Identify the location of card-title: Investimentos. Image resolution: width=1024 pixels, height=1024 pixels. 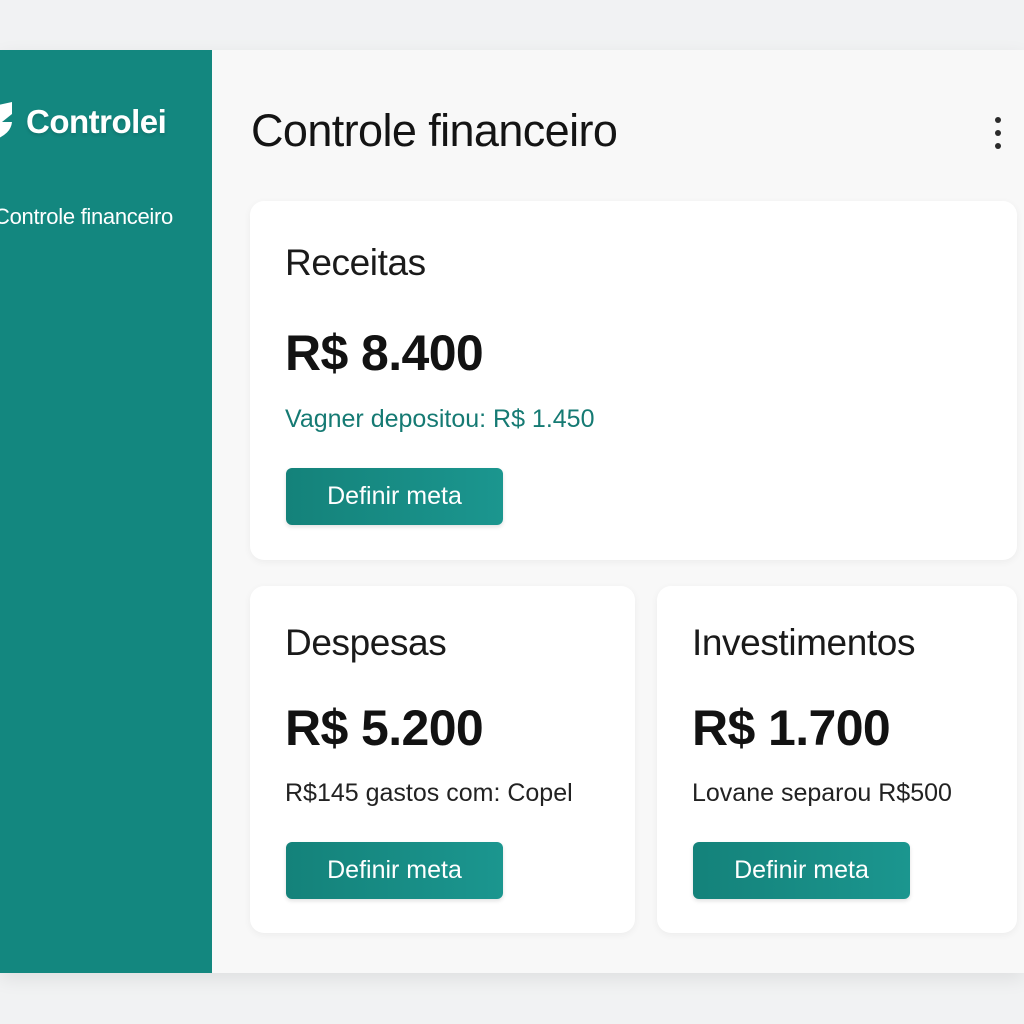
(804, 642).